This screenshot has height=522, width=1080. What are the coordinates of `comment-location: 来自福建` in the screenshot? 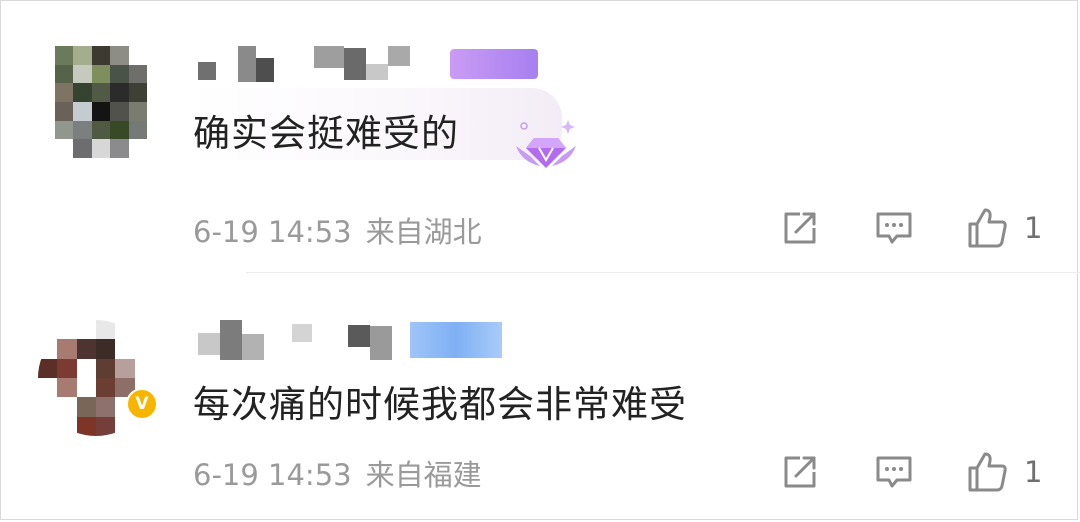 It's located at (423, 475).